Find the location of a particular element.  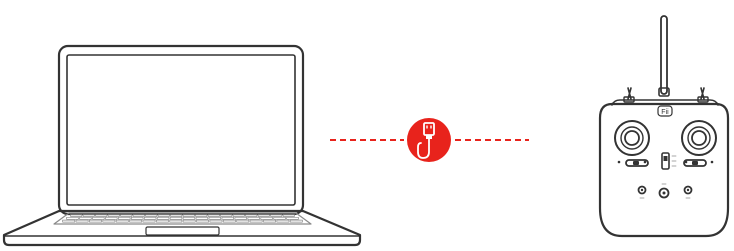

controller-logo-text: Fii is located at coordinates (665, 112).